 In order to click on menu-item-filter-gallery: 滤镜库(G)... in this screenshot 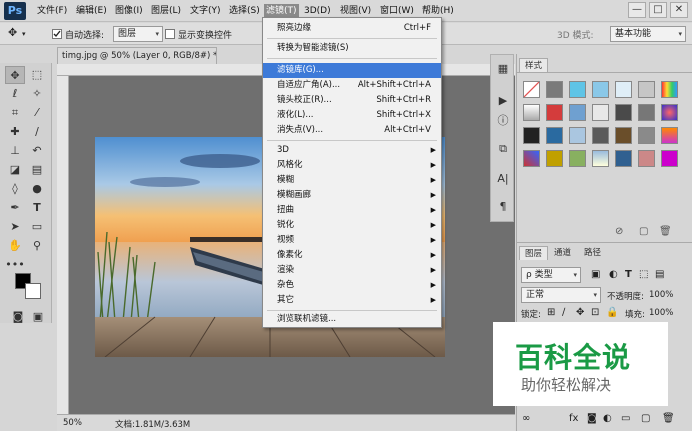, I will do `click(352, 70)`.